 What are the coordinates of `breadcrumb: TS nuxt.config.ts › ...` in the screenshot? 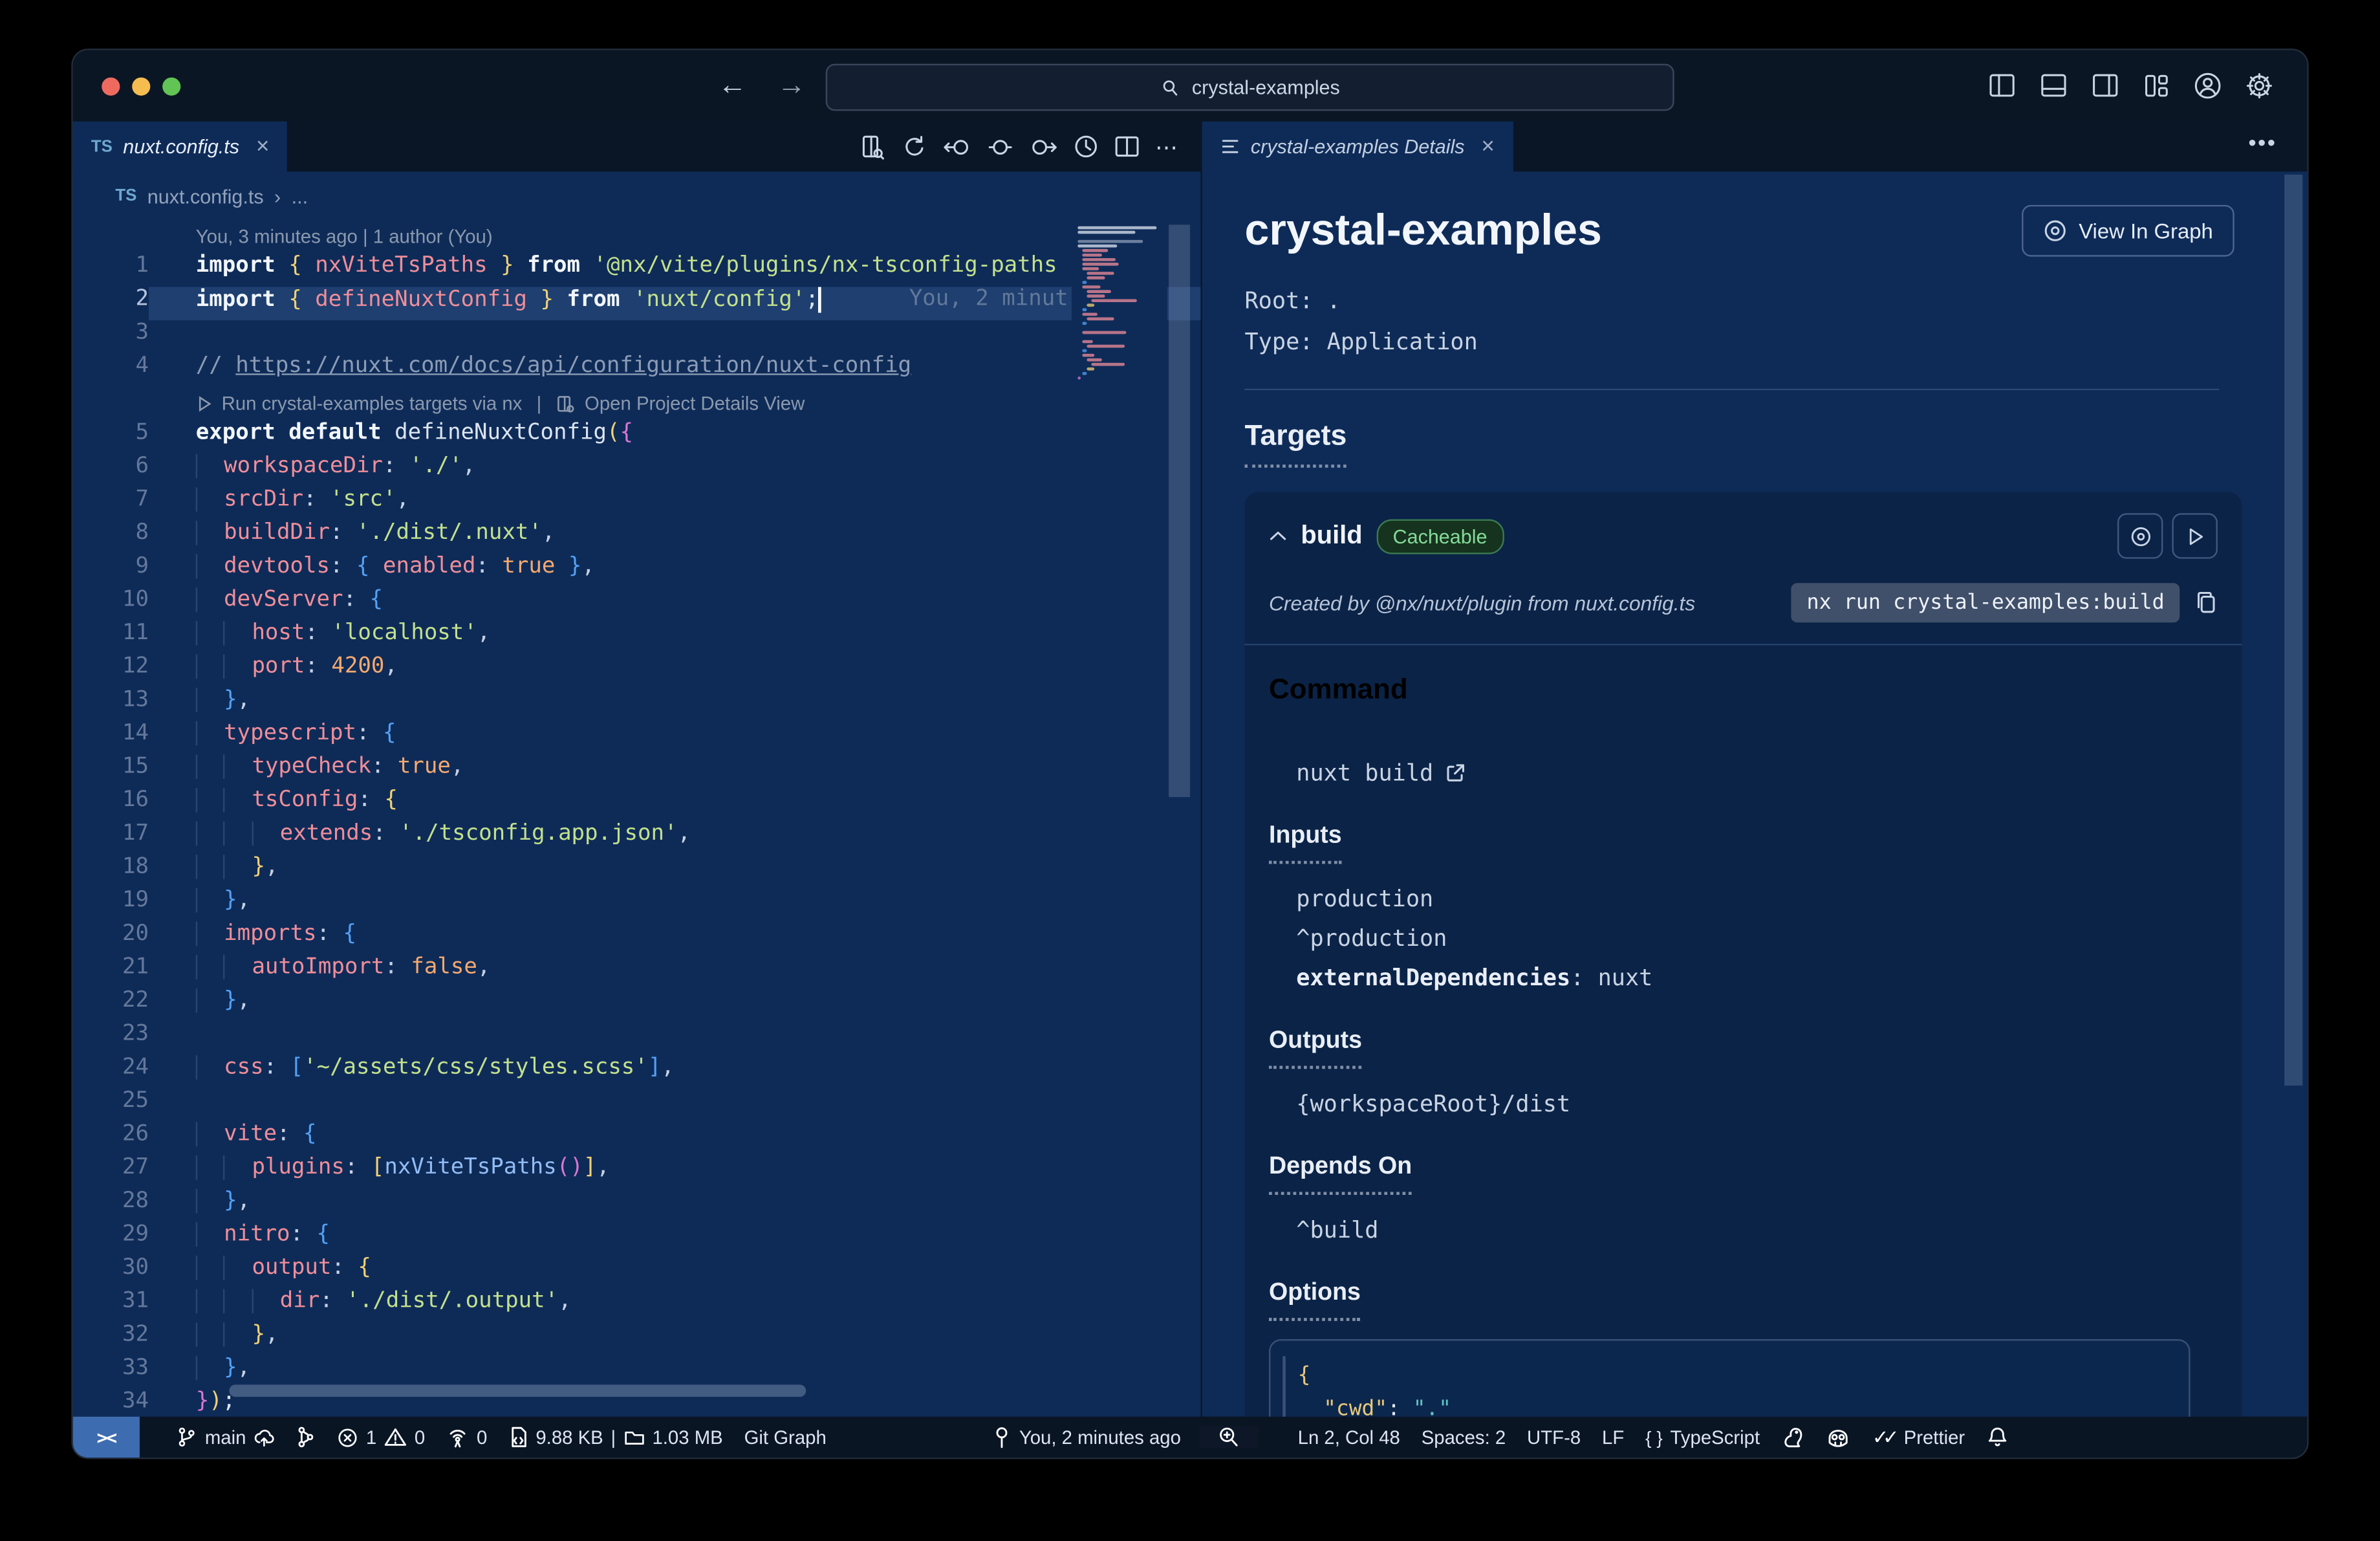 It's located at (636, 196).